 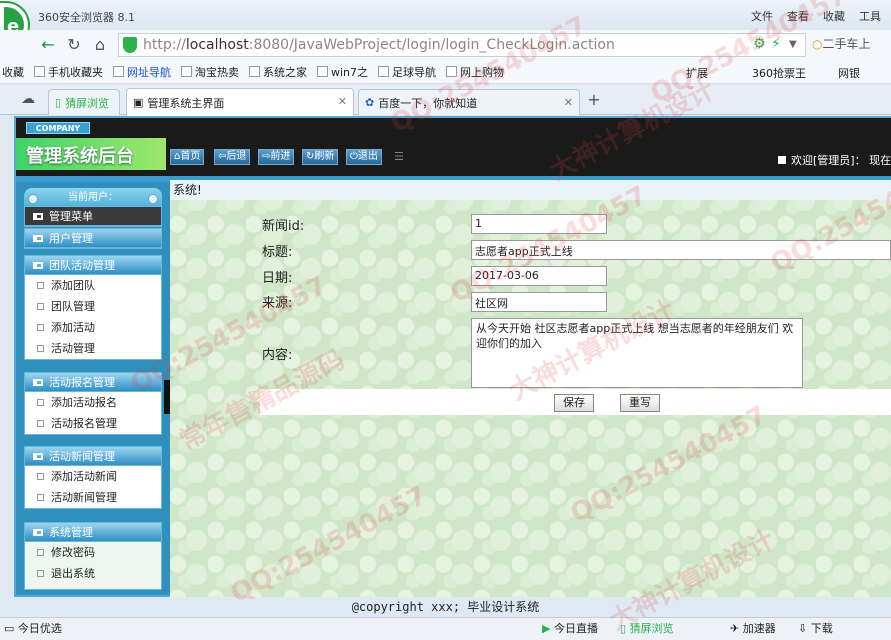 I want to click on logout-button: ⏻退出, so click(x=364, y=157).